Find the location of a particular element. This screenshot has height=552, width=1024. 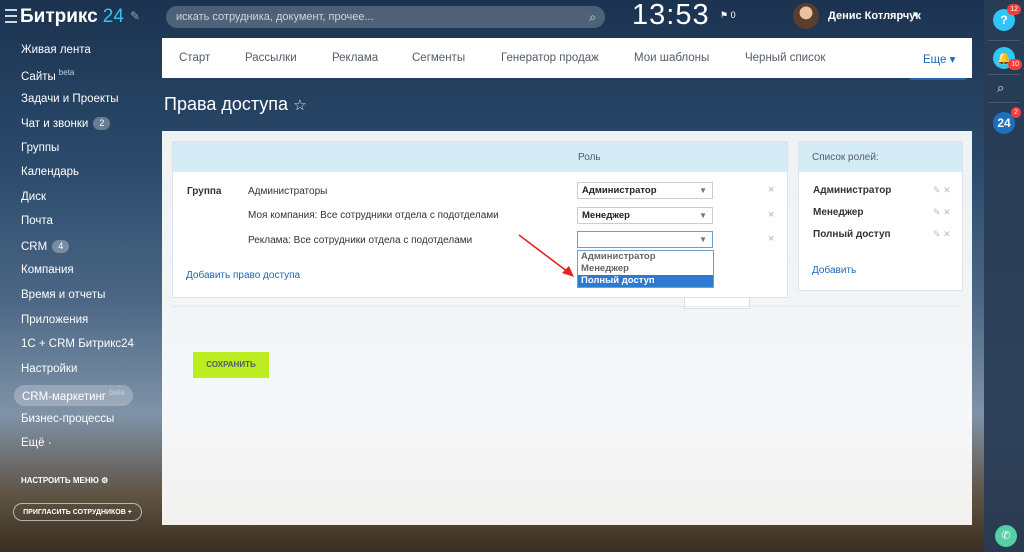

group-column-label: Группа is located at coordinates (204, 191).